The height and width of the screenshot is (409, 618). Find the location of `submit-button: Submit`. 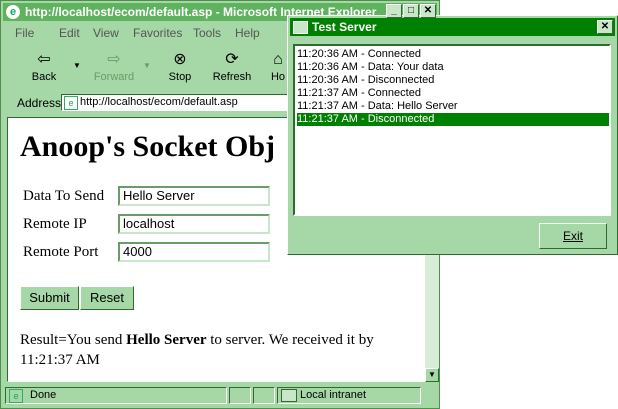

submit-button: Submit is located at coordinates (49, 298).